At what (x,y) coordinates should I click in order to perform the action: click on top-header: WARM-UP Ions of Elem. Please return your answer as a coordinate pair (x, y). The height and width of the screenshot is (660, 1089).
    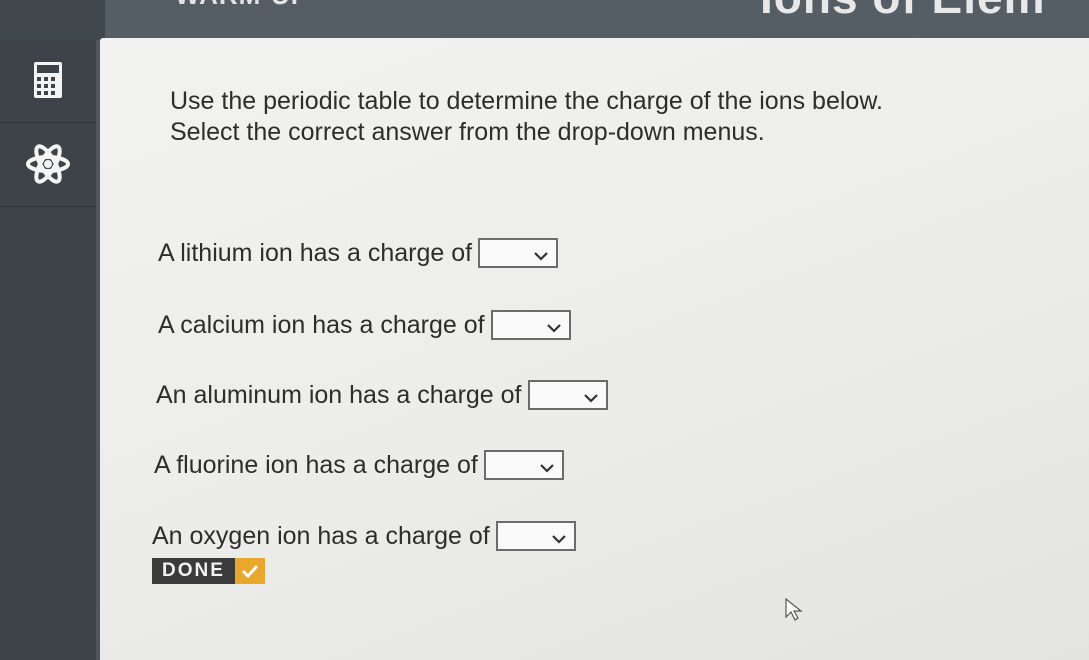
    Looking at the image, I should click on (544, 20).